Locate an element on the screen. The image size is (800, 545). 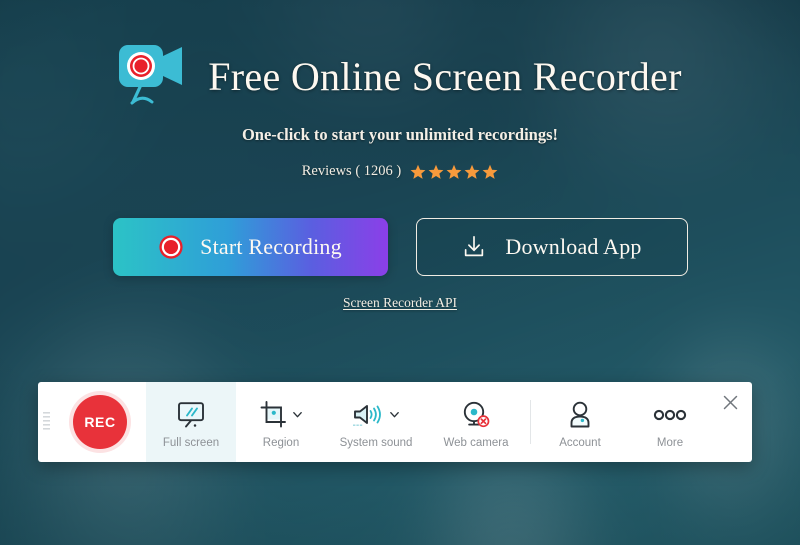
cta-row: Start Recording Download App is located at coordinates (400, 247).